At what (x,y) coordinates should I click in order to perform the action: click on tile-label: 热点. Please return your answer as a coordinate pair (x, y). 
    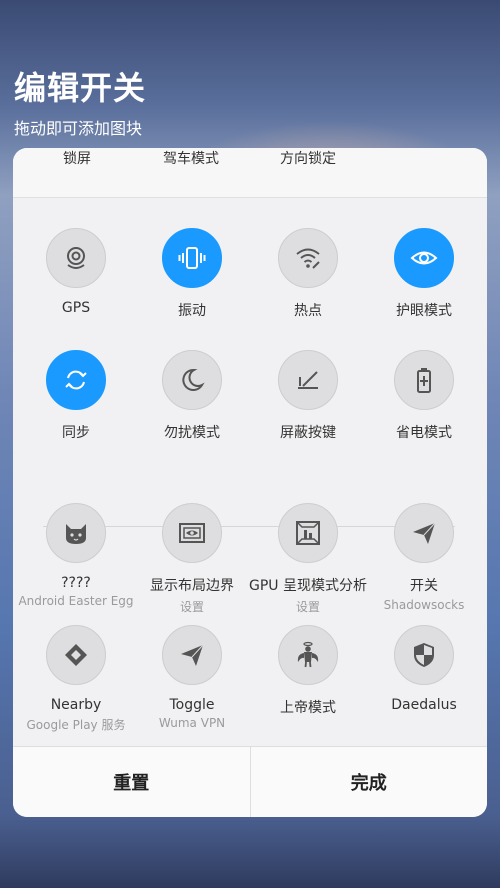
    Looking at the image, I should click on (308, 311).